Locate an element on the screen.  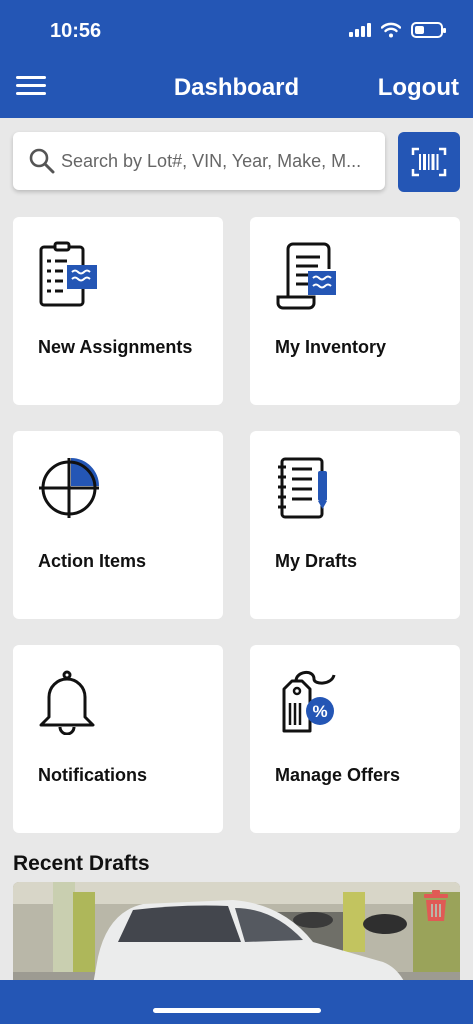
home-indicator is located at coordinates (237, 1010).